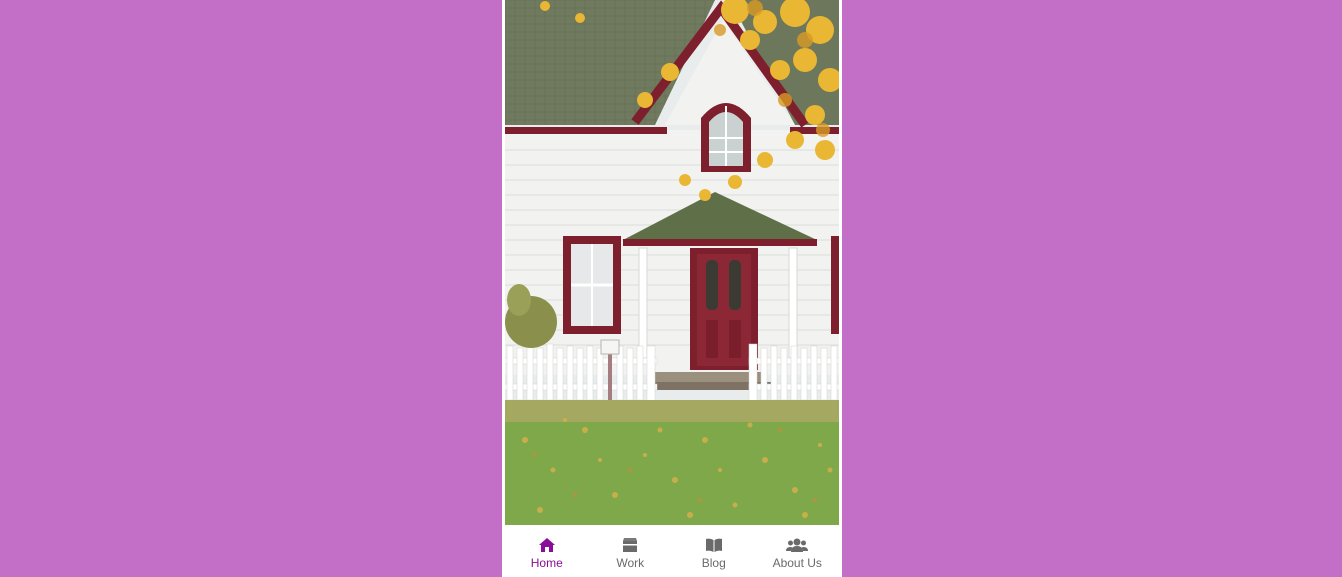 Image resolution: width=1342 pixels, height=577 pixels. I want to click on nav-label-work: Work, so click(630, 563).